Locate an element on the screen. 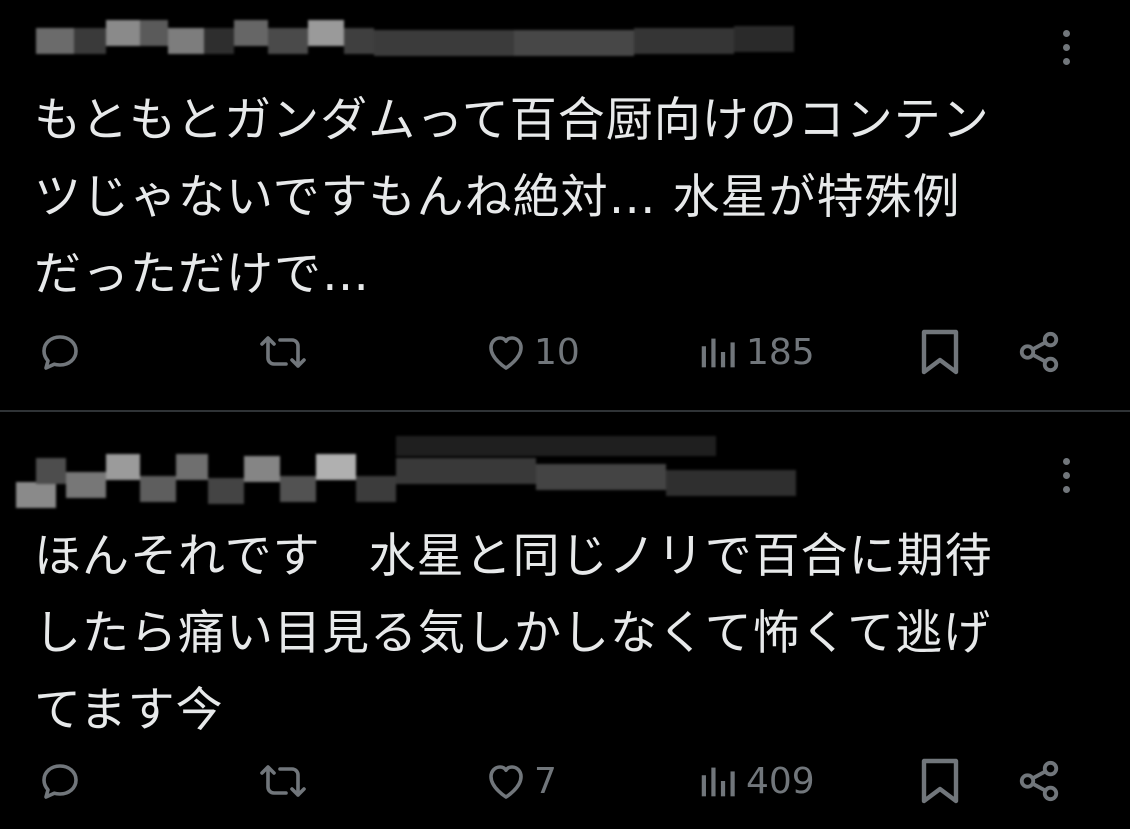  views-button: 185 is located at coordinates (755, 352).